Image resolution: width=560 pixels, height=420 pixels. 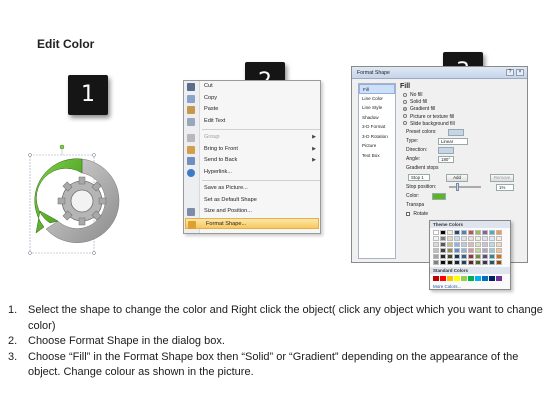 I want to click on radio-gradient-fill: Gradient fill, so click(x=461, y=109).